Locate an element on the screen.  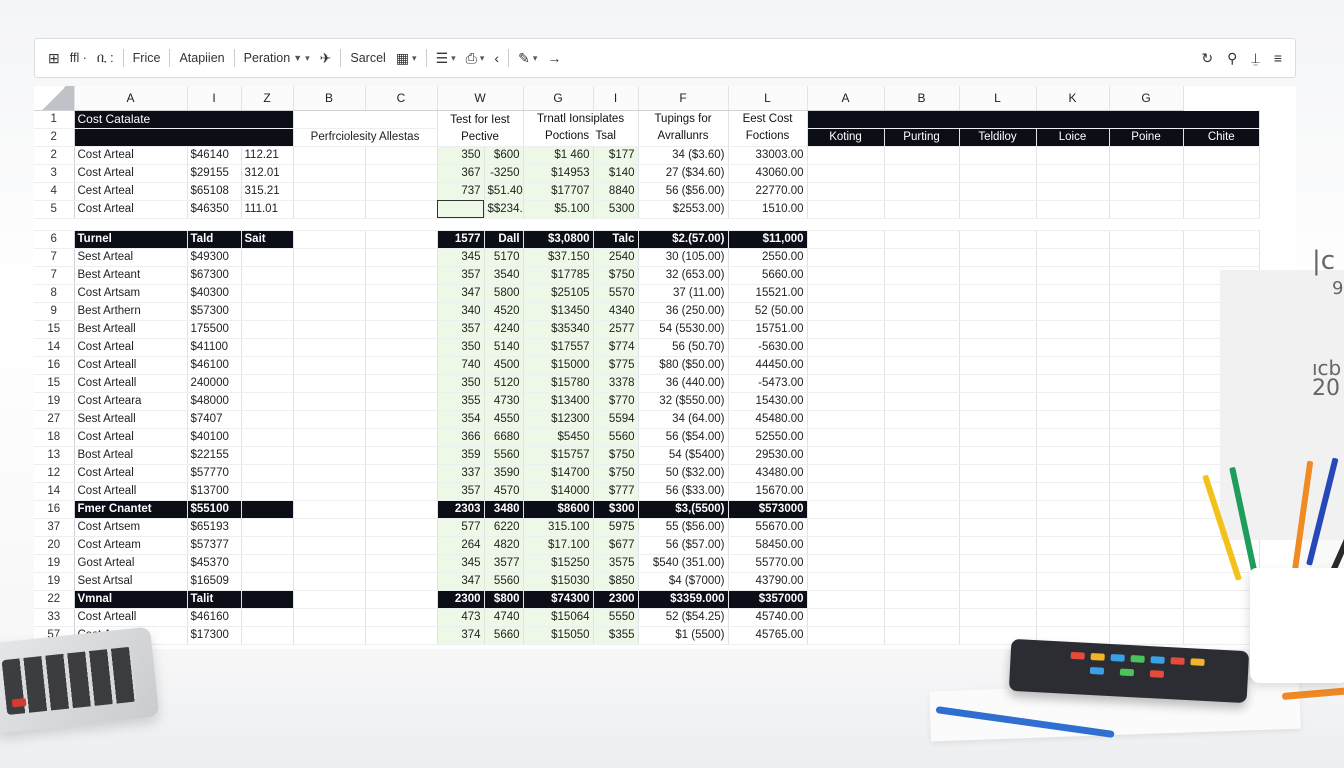
amount-cell: $49300 is located at coordinates (214, 257).